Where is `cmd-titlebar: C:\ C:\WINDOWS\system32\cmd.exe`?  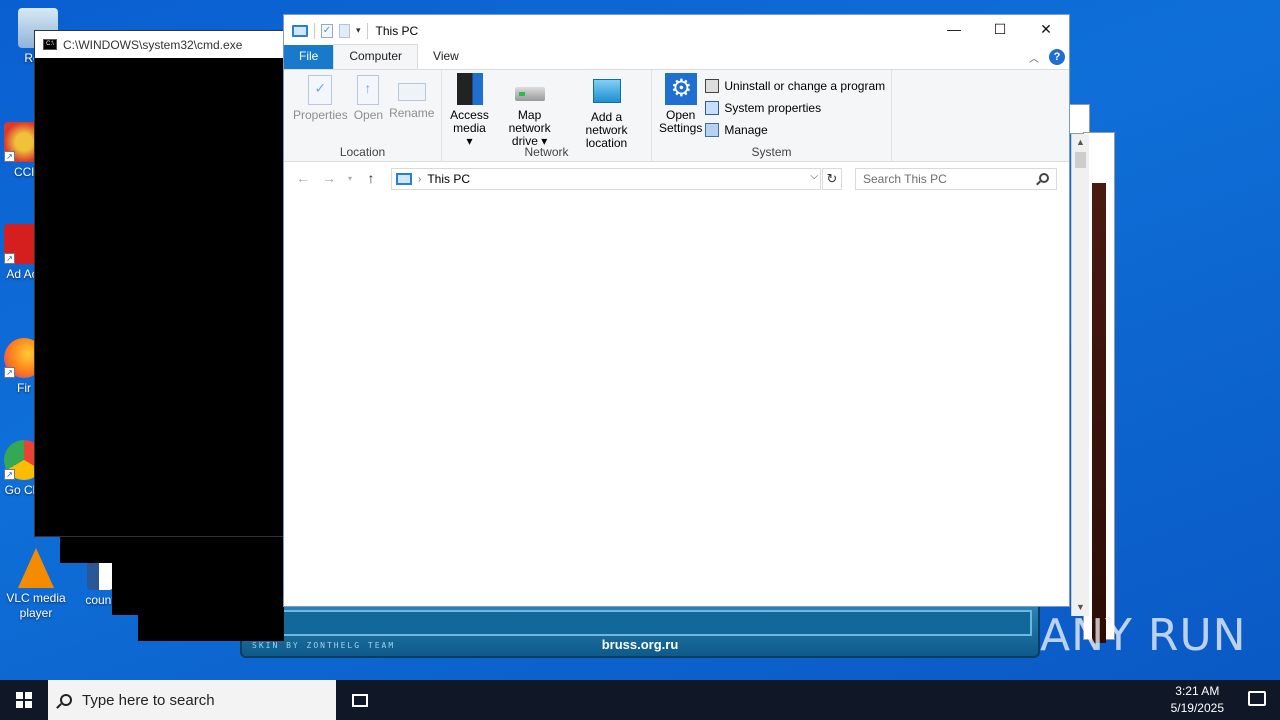 cmd-titlebar: C:\ C:\WINDOWS\system32\cmd.exe is located at coordinates (159, 44).